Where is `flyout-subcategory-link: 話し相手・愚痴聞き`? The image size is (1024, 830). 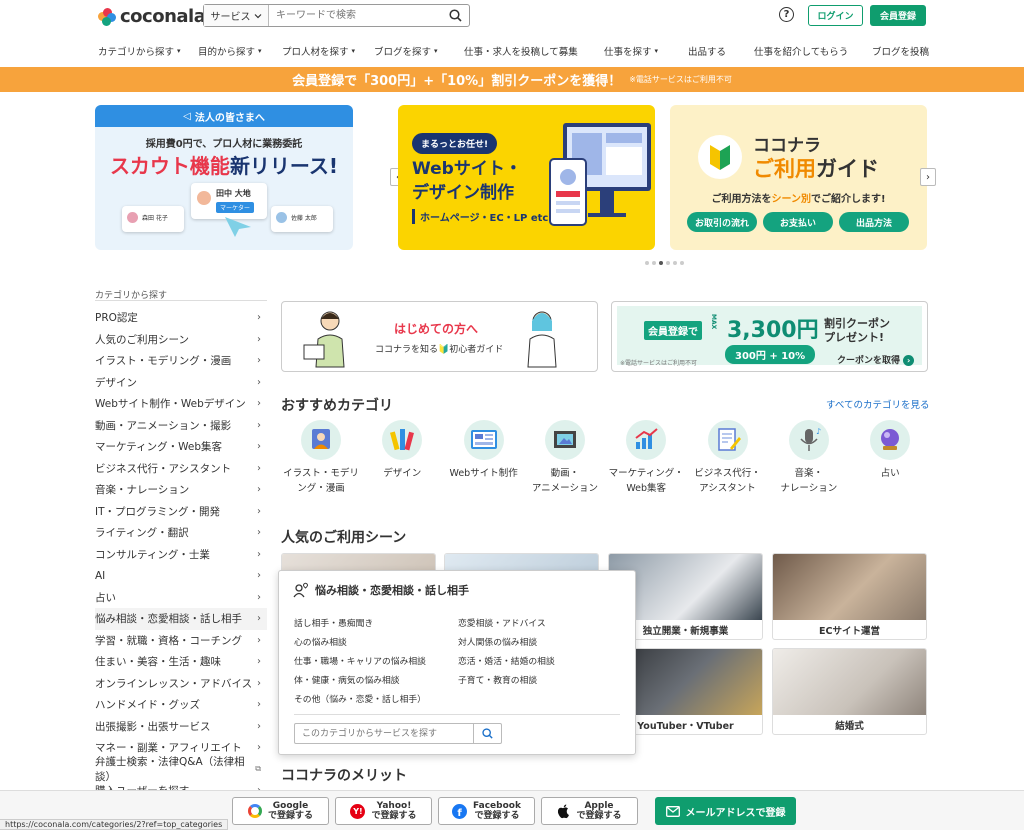 flyout-subcategory-link: 話し相手・愚痴聞き is located at coordinates (360, 622).